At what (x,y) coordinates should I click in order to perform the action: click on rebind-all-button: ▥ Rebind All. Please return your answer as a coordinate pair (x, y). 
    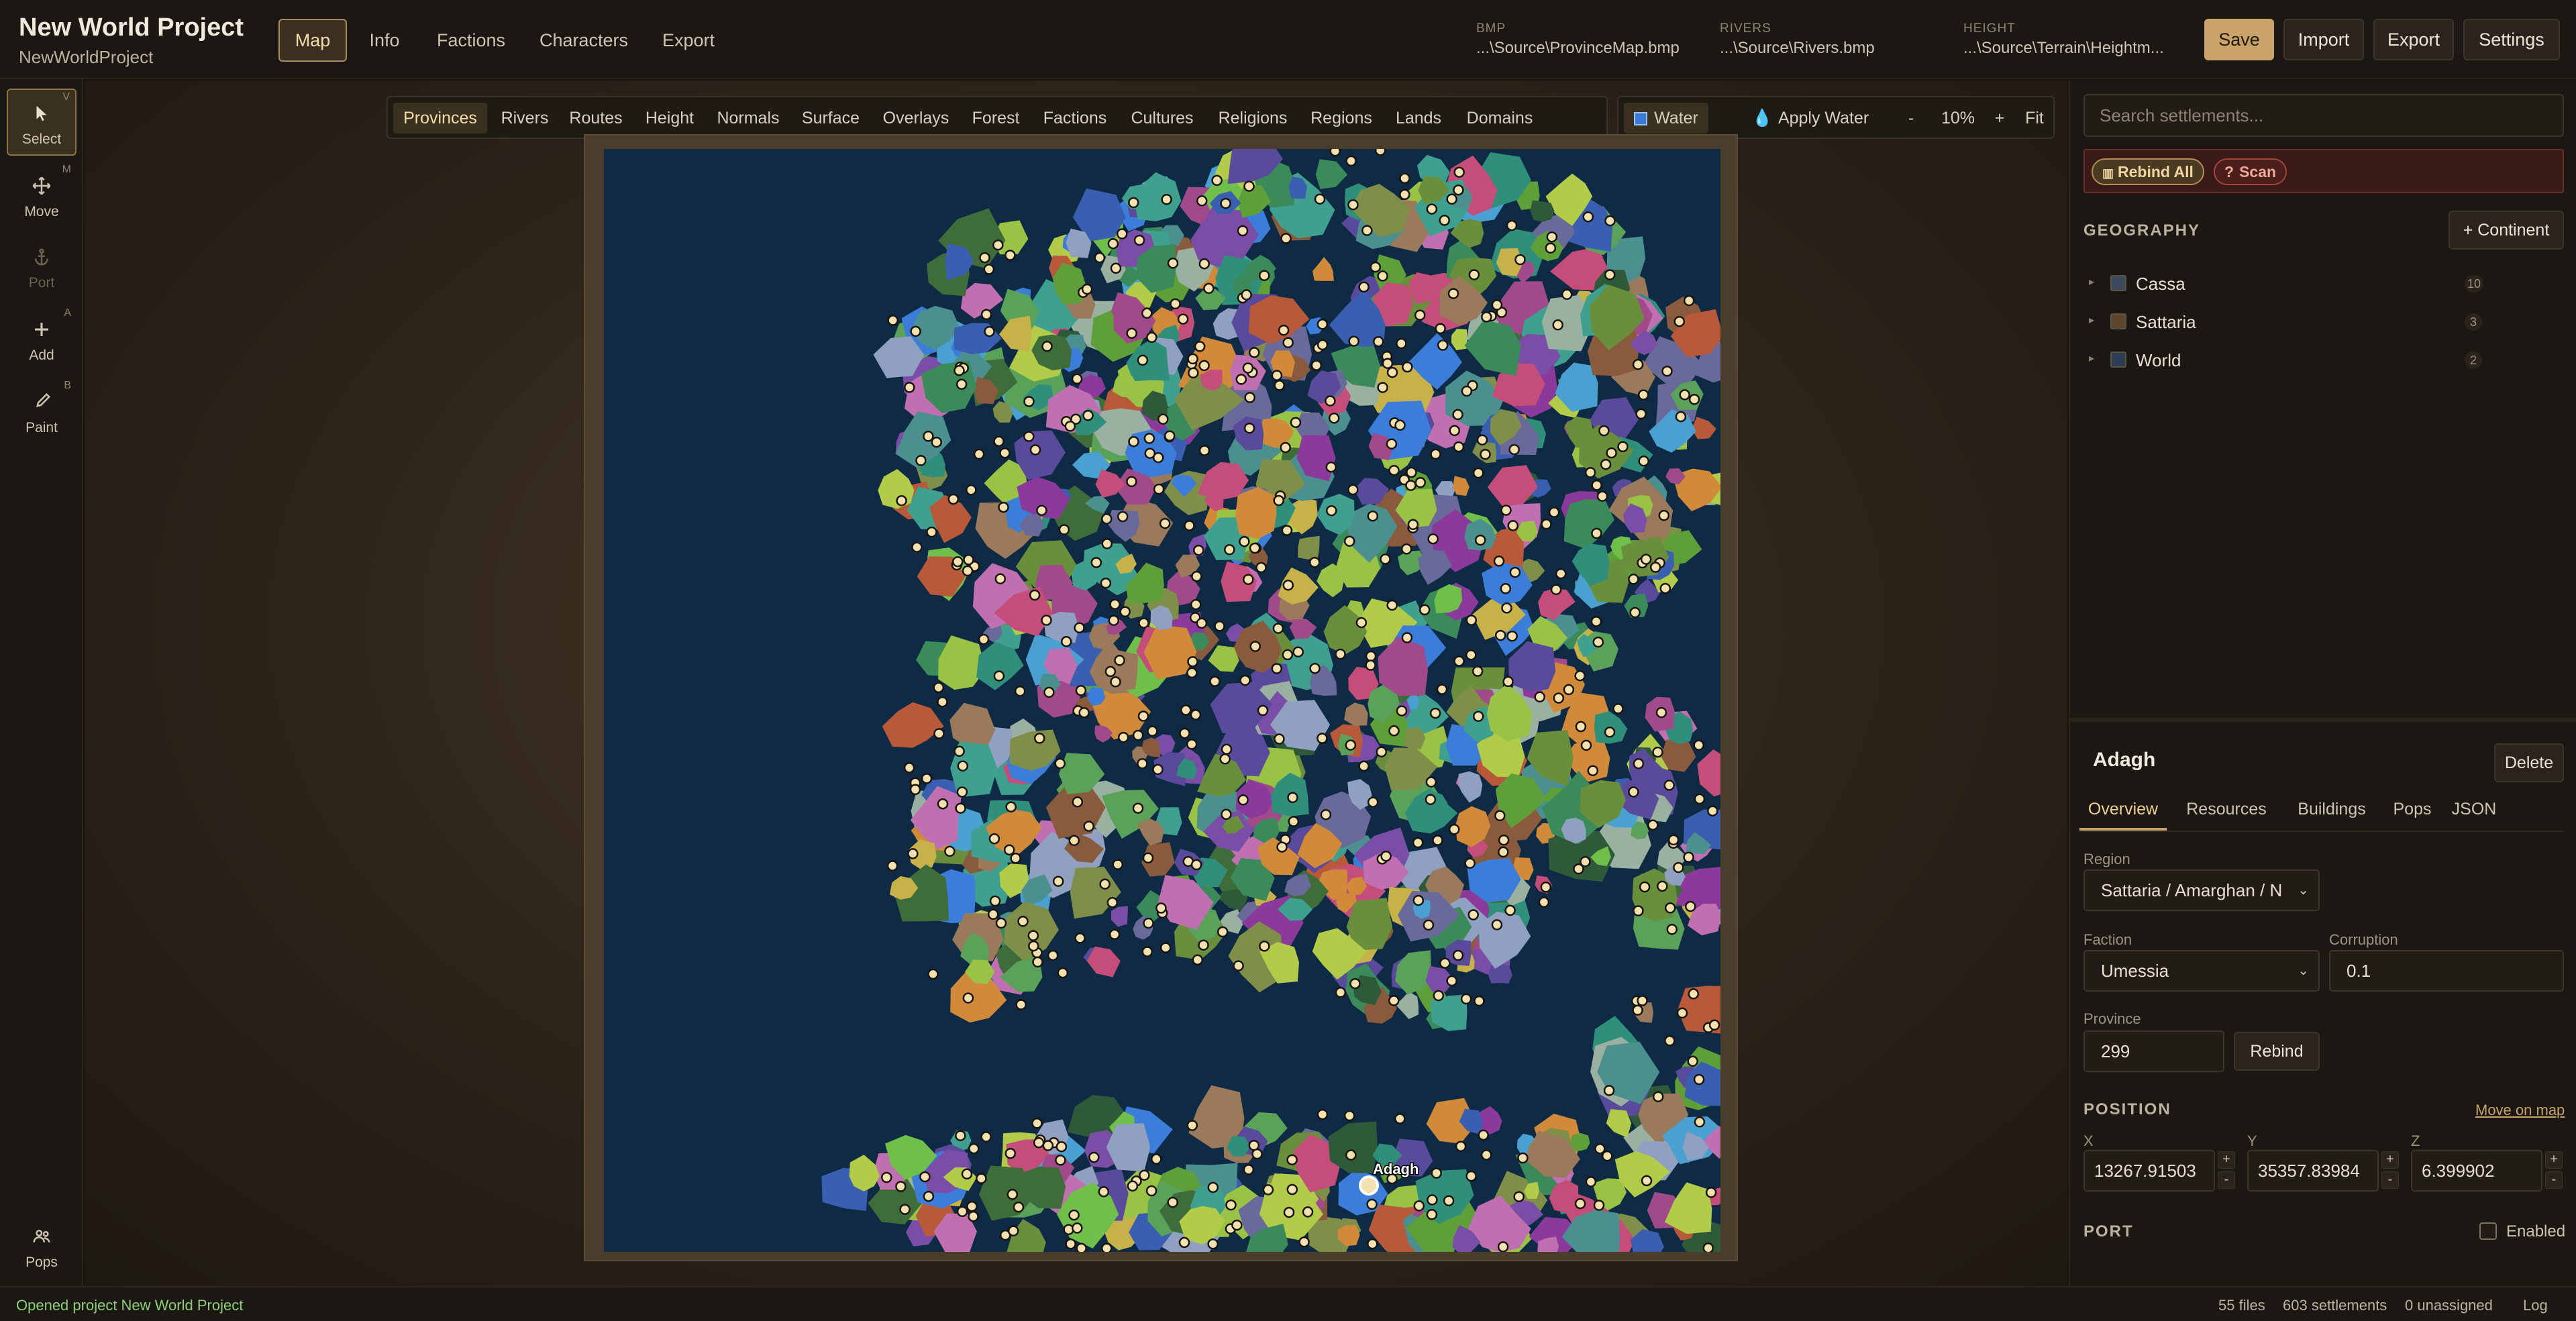
    Looking at the image, I should click on (2148, 171).